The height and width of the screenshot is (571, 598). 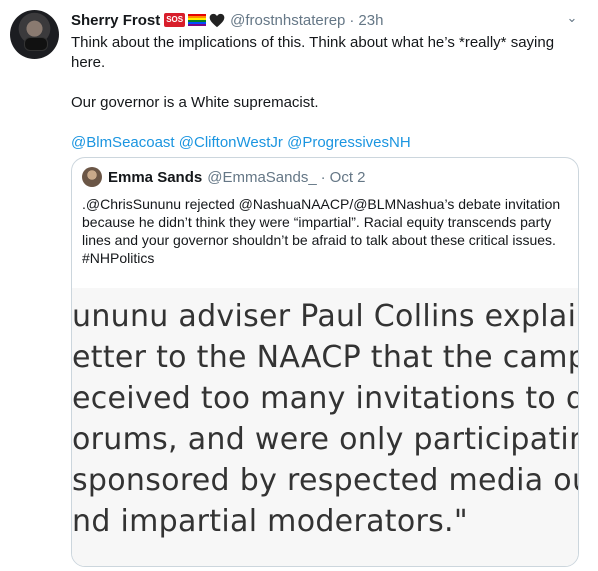 I want to click on author-name: Sherry Frost, so click(x=115, y=20).